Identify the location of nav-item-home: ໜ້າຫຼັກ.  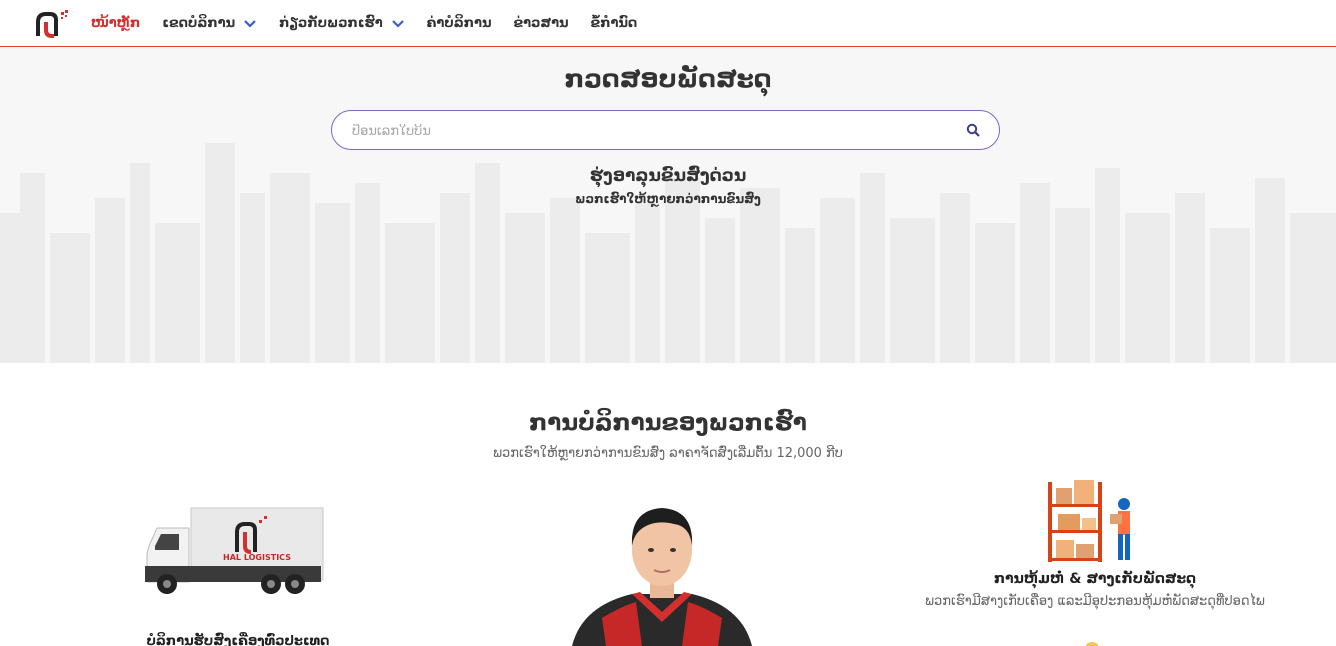
(115, 23).